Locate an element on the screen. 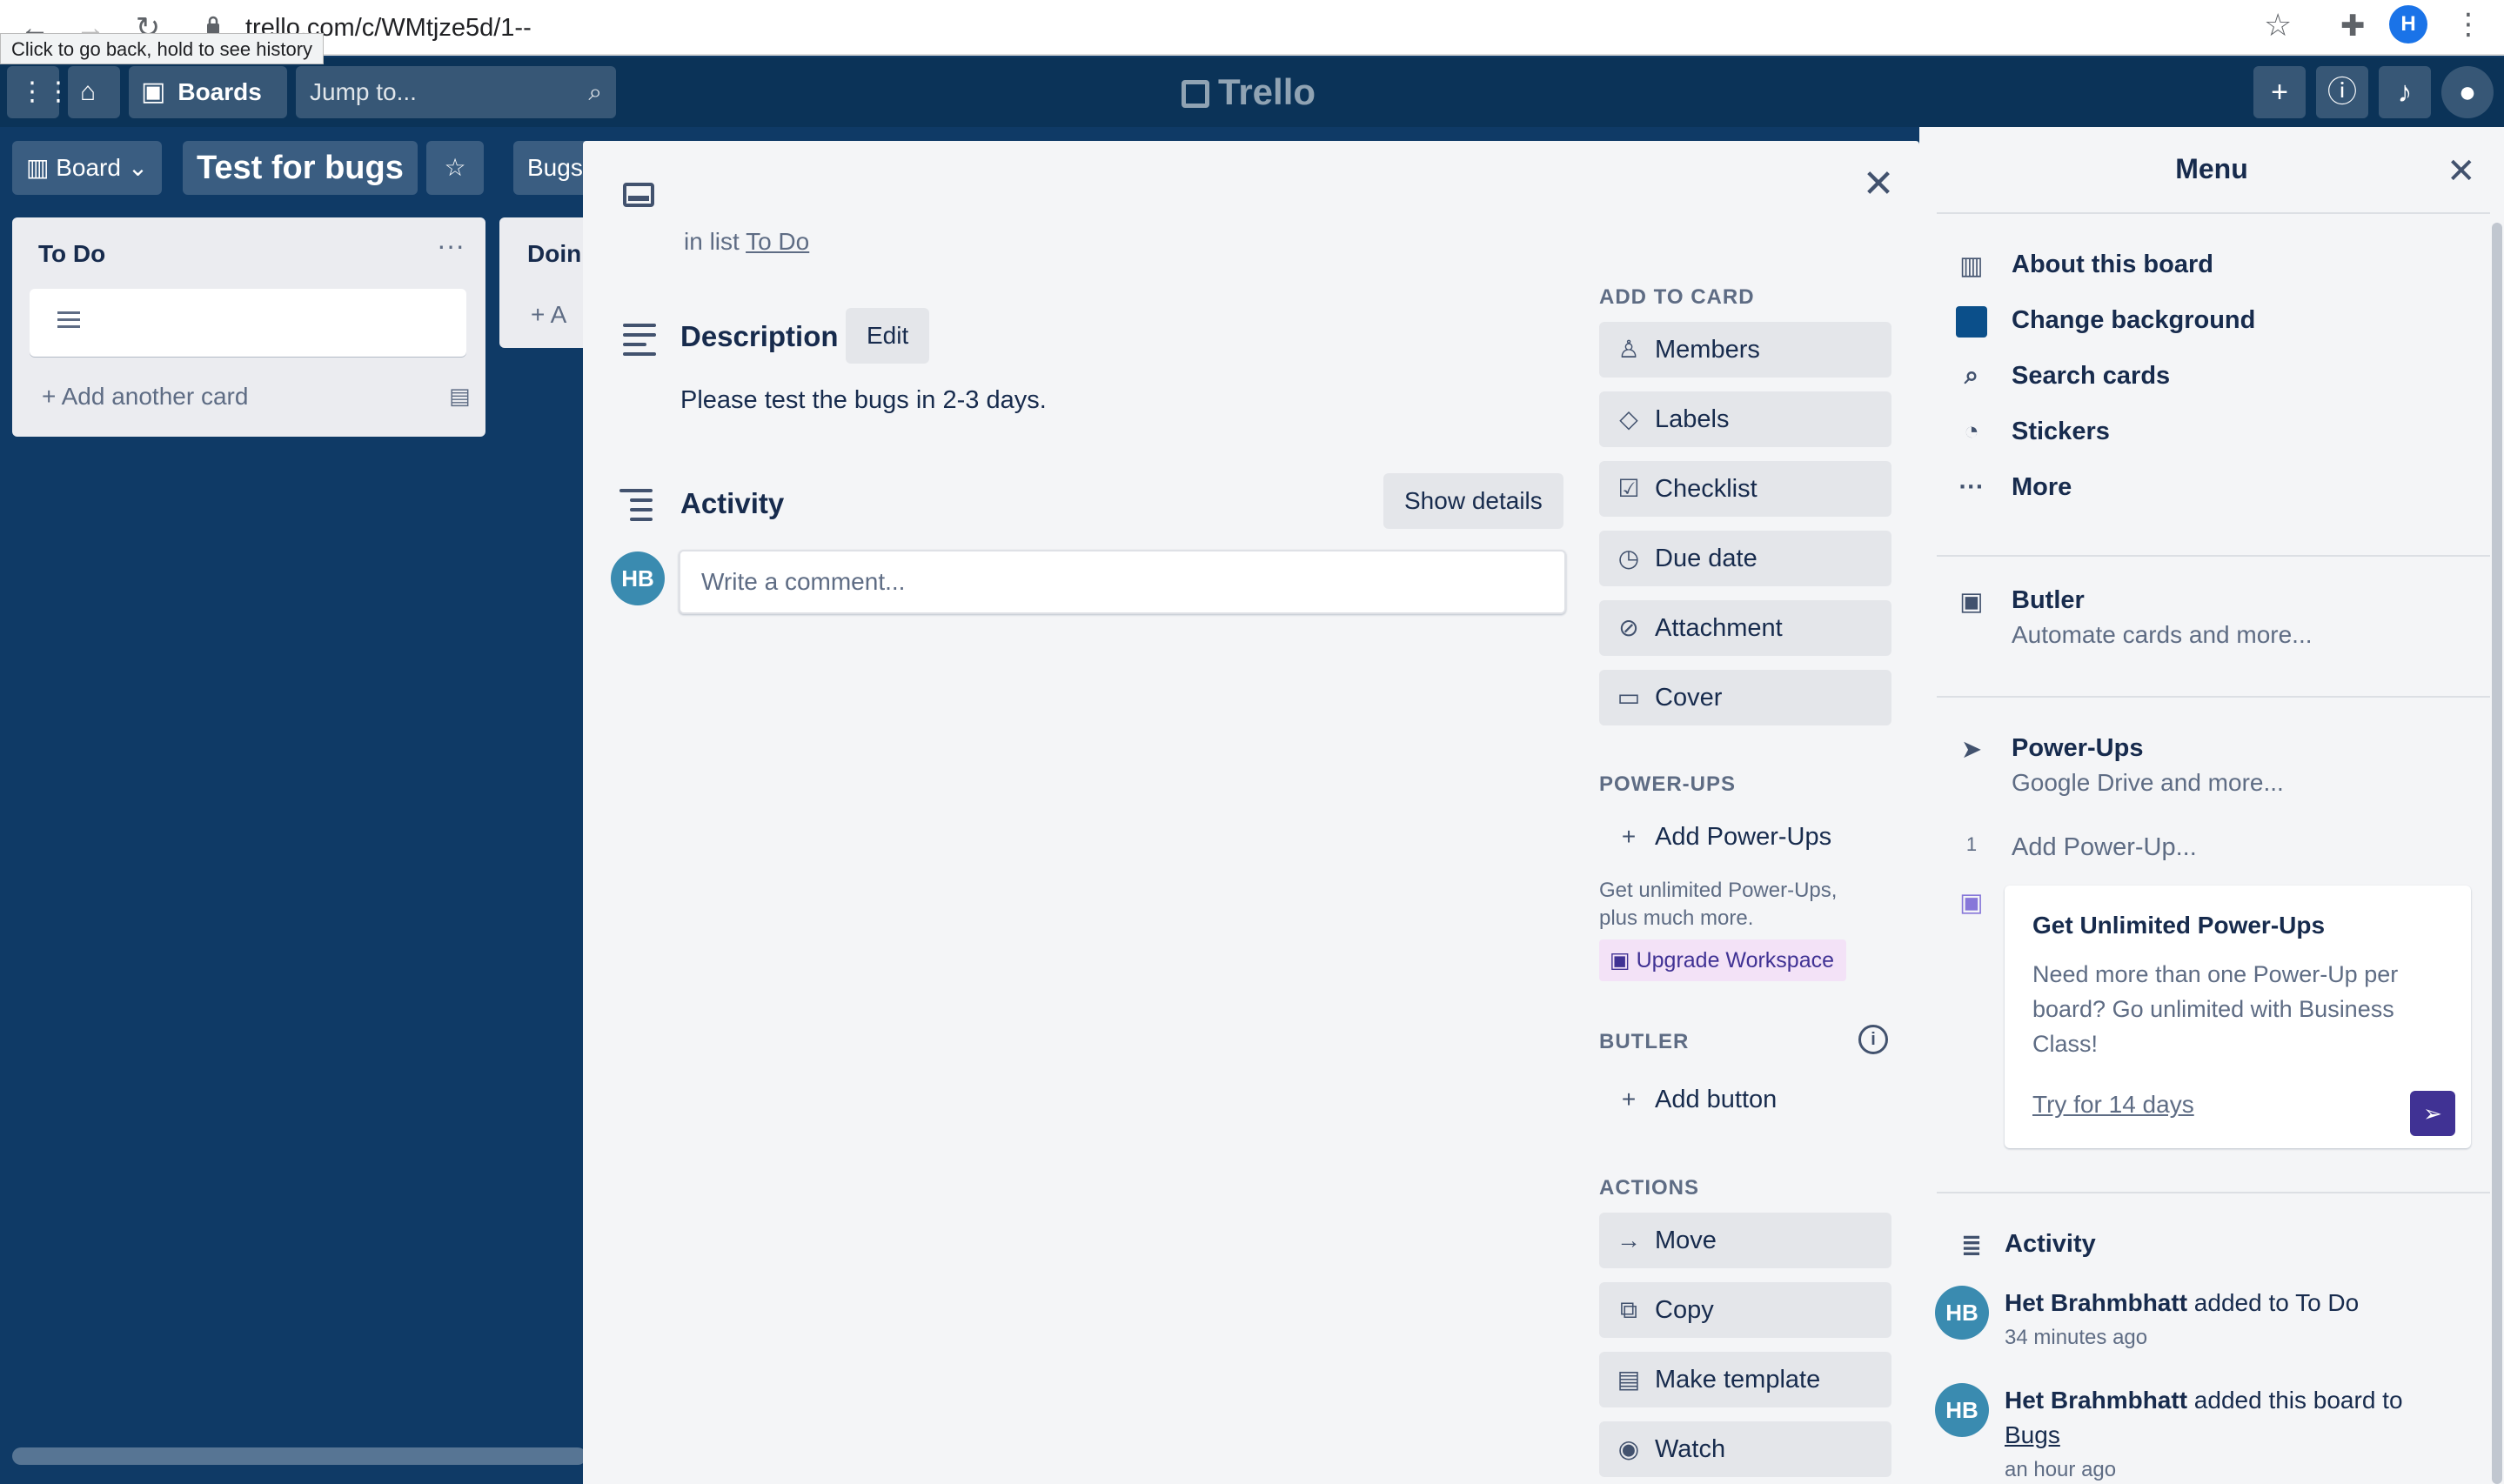  add-powerups-button: + Add Power-Ups is located at coordinates (1745, 837).